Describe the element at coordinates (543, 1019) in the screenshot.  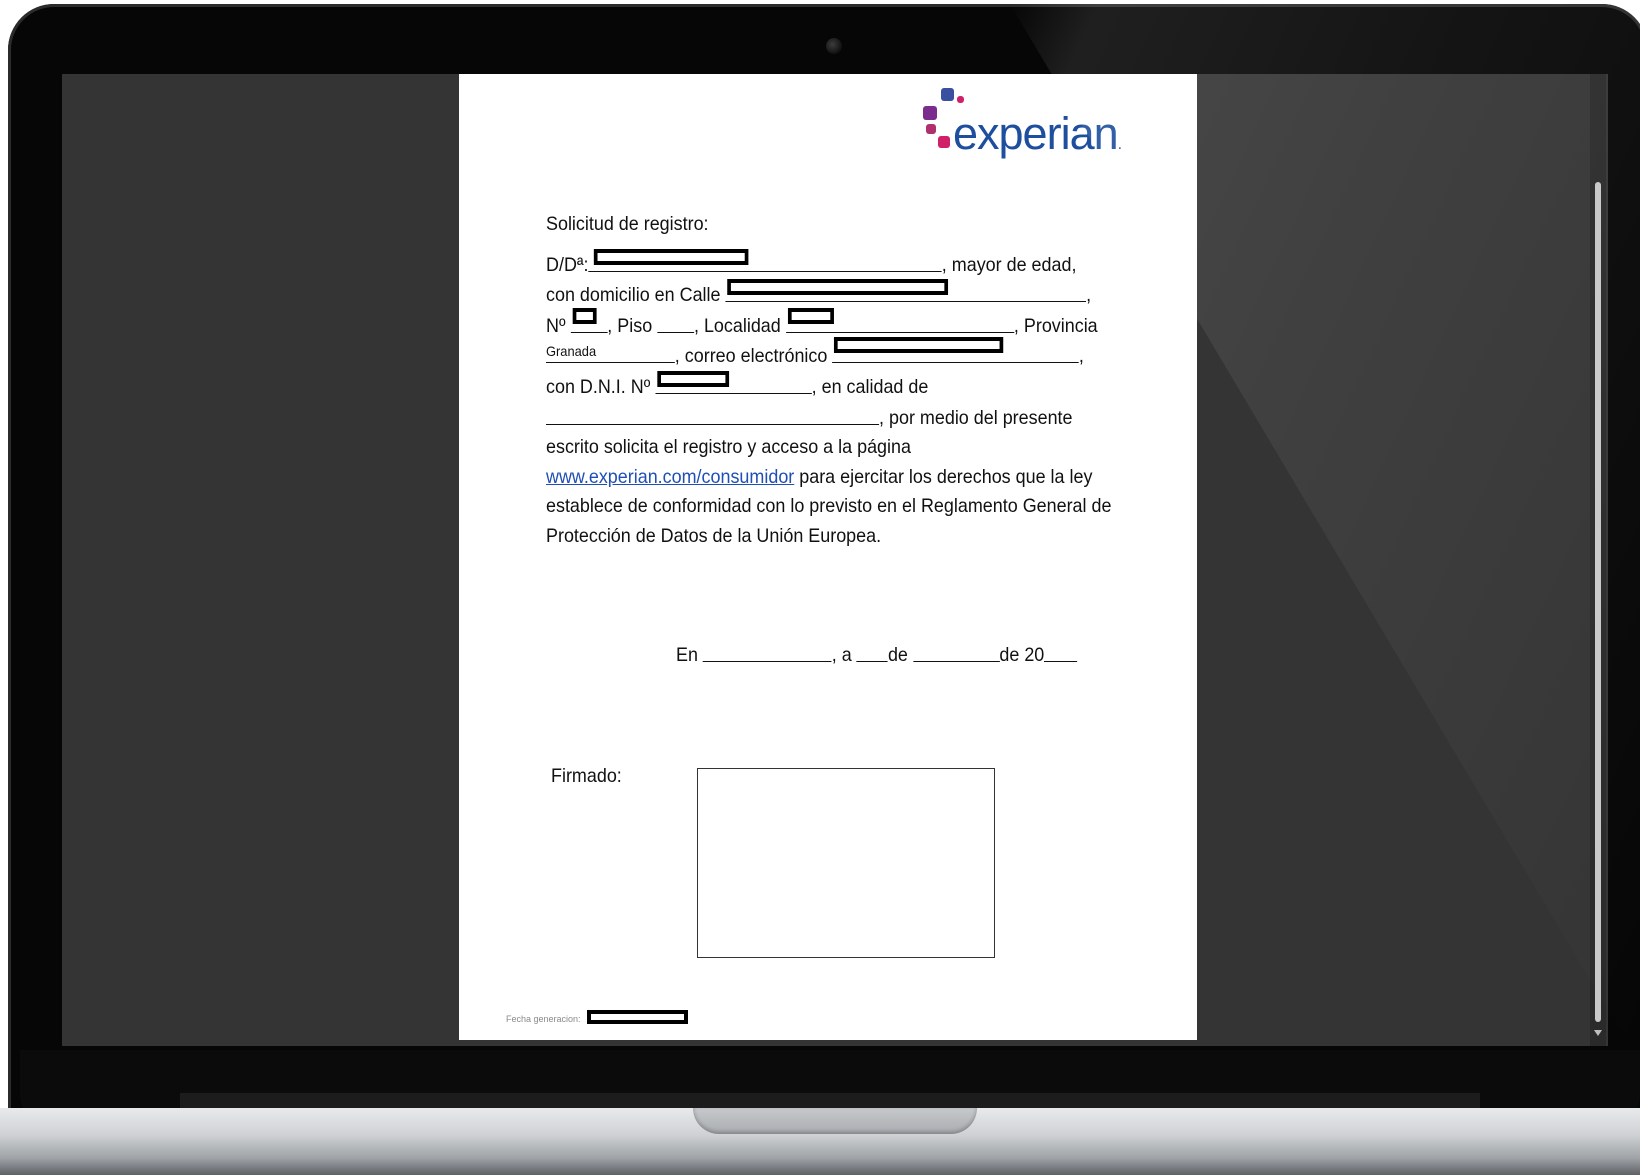
I see `generation-date-label: Fecha generacion:` at that location.